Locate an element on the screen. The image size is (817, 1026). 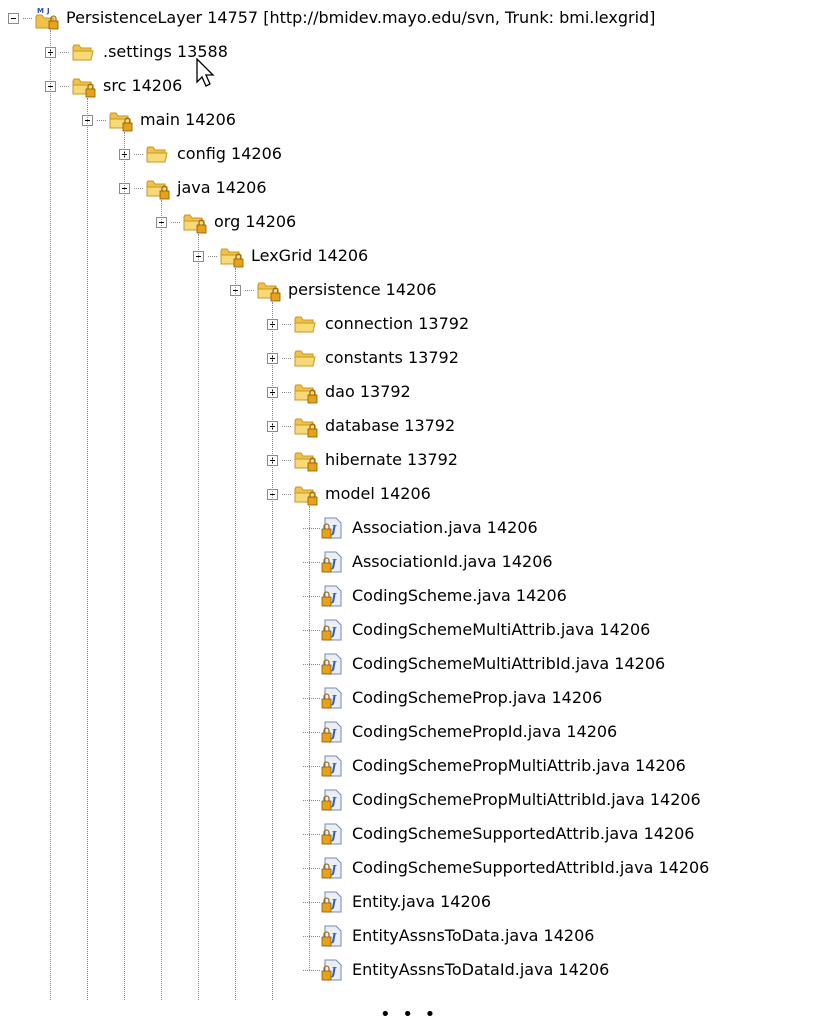
tree-node-config-14206: config 14206 is located at coordinates (200, 154).